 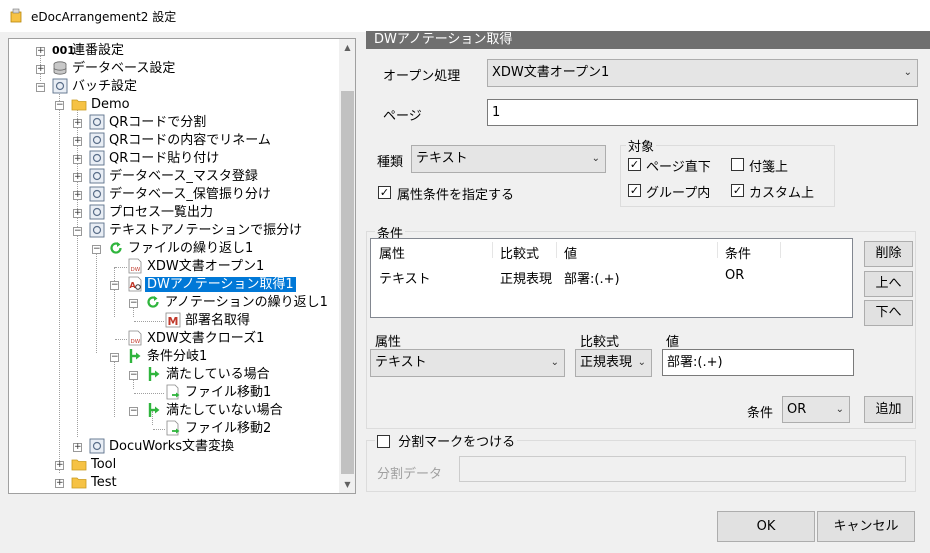 I want to click on attr-condition-checkbox: ✓, so click(x=384, y=192).